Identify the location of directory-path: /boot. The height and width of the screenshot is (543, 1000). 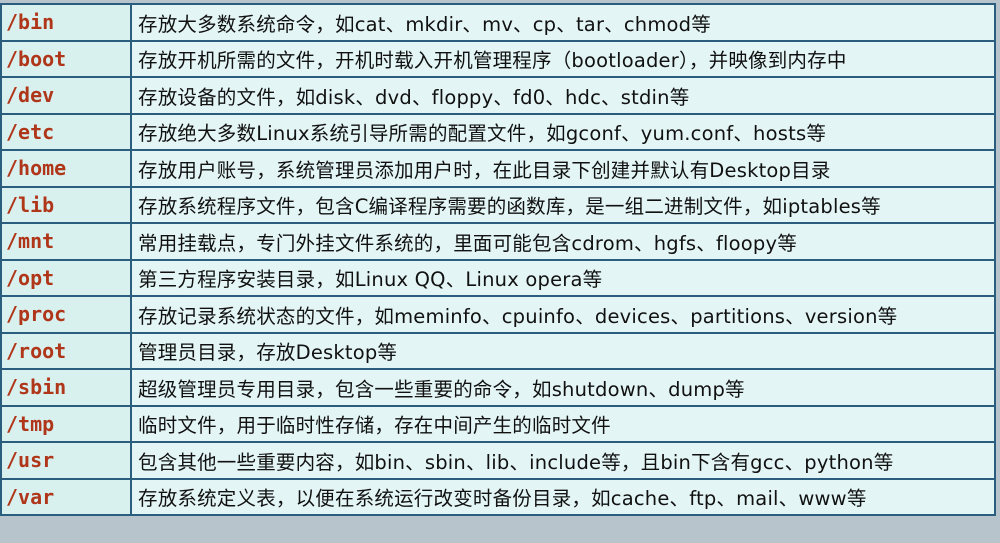
(66, 58).